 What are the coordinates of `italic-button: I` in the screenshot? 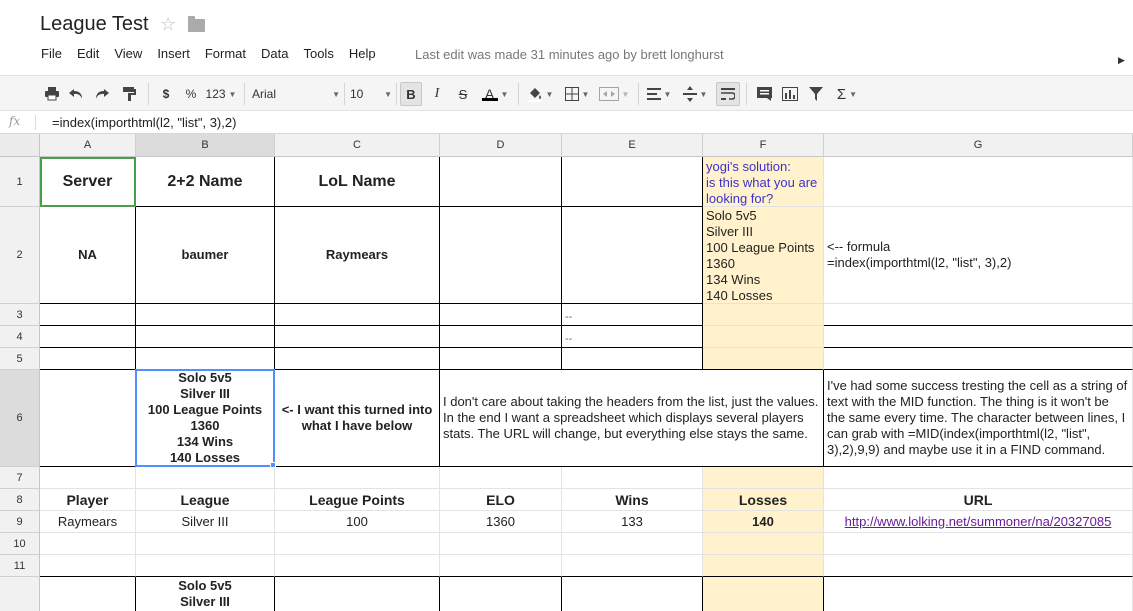 It's located at (437, 94).